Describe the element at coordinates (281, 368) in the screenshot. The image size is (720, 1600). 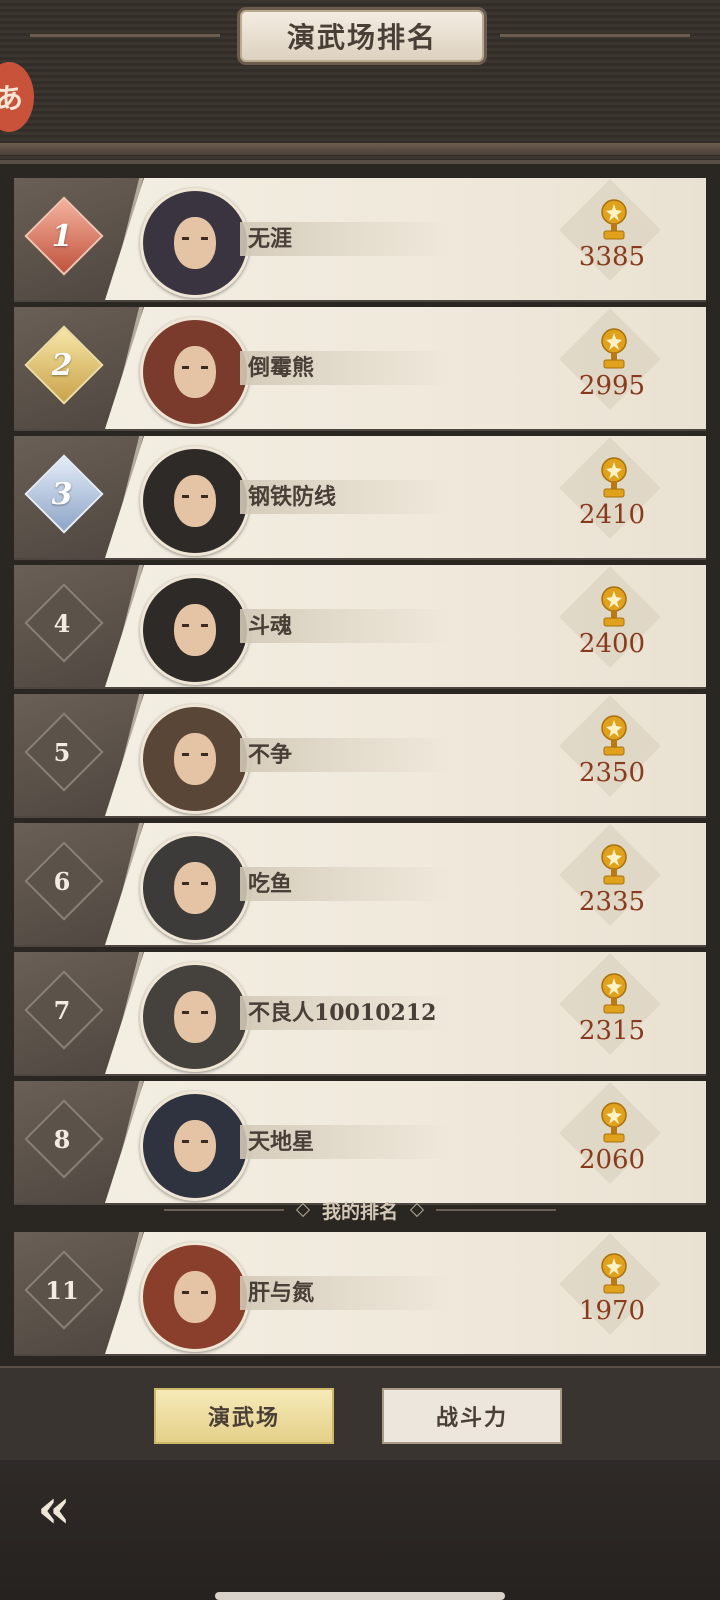
I see `player-name: 倒霉熊` at that location.